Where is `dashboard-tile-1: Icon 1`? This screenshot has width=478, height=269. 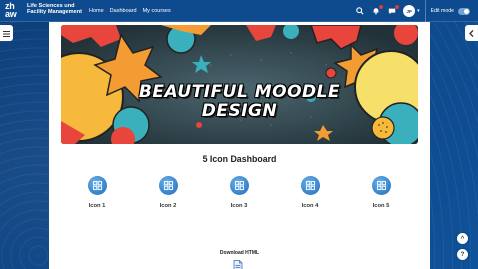 dashboard-tile-1: Icon 1 is located at coordinates (97, 192).